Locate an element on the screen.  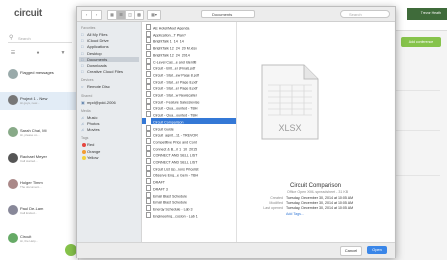
sidebar-tag-item: Orange is located at coordinates (93, 151).